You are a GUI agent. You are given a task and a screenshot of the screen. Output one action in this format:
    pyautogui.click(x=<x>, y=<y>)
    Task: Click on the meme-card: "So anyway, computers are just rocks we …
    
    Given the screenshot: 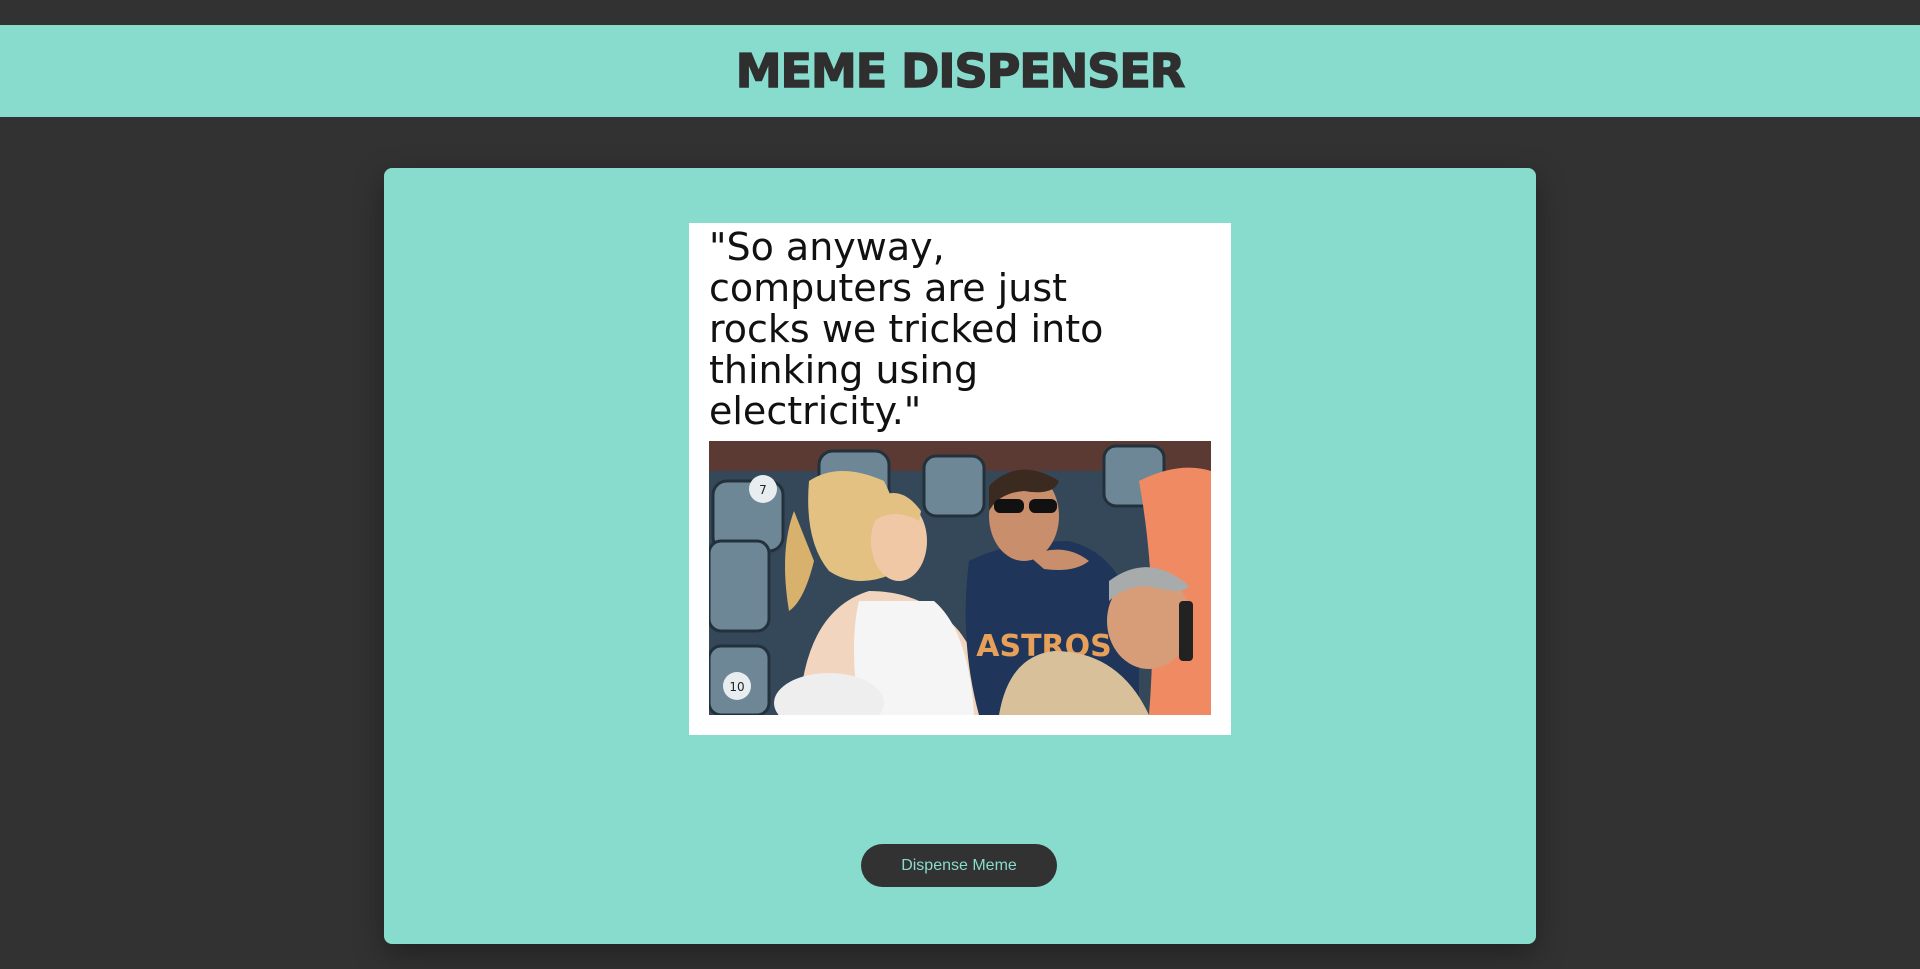 What is the action you would take?
    pyautogui.click(x=960, y=479)
    